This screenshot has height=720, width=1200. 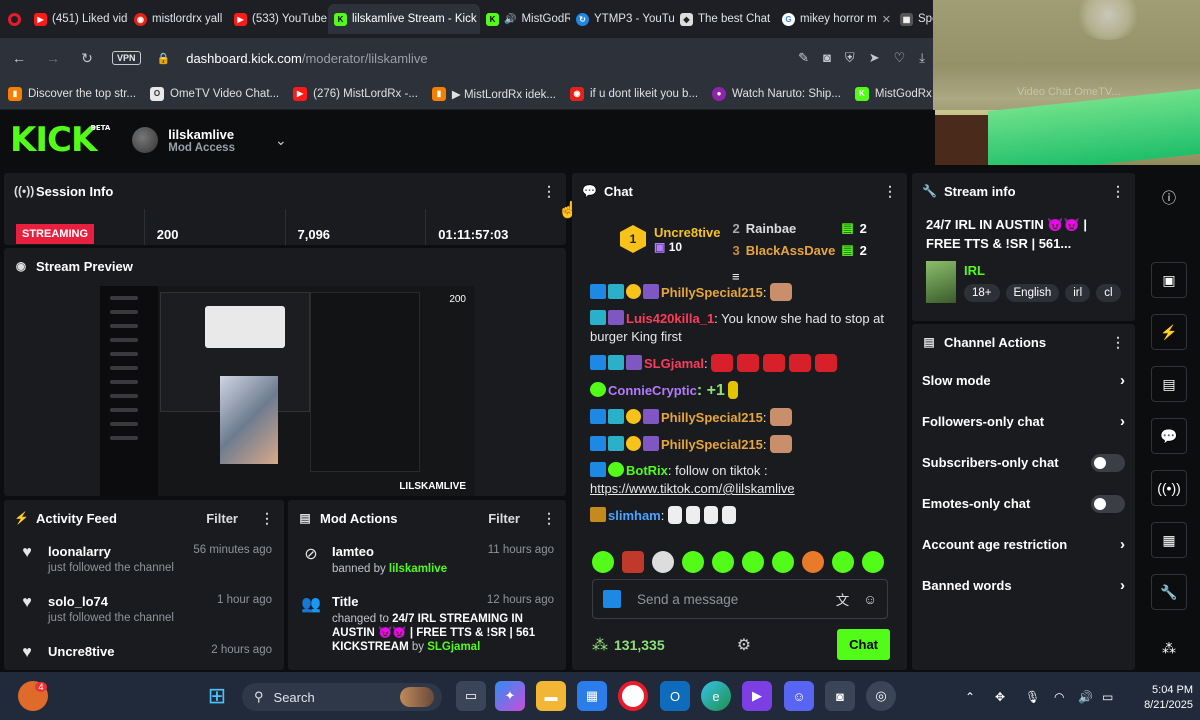 What do you see at coordinates (799, 696) in the screenshot?
I see `discord-icon: ☺` at bounding box center [799, 696].